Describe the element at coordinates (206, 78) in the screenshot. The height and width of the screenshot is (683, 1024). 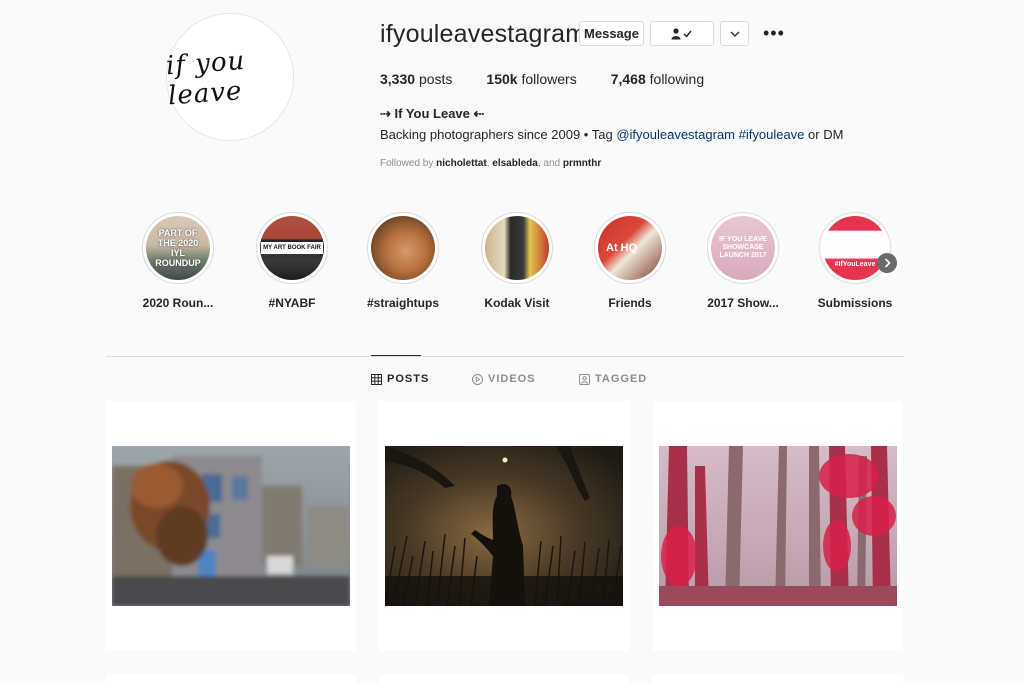
I see `avatar-logo-text: if you leave` at that location.